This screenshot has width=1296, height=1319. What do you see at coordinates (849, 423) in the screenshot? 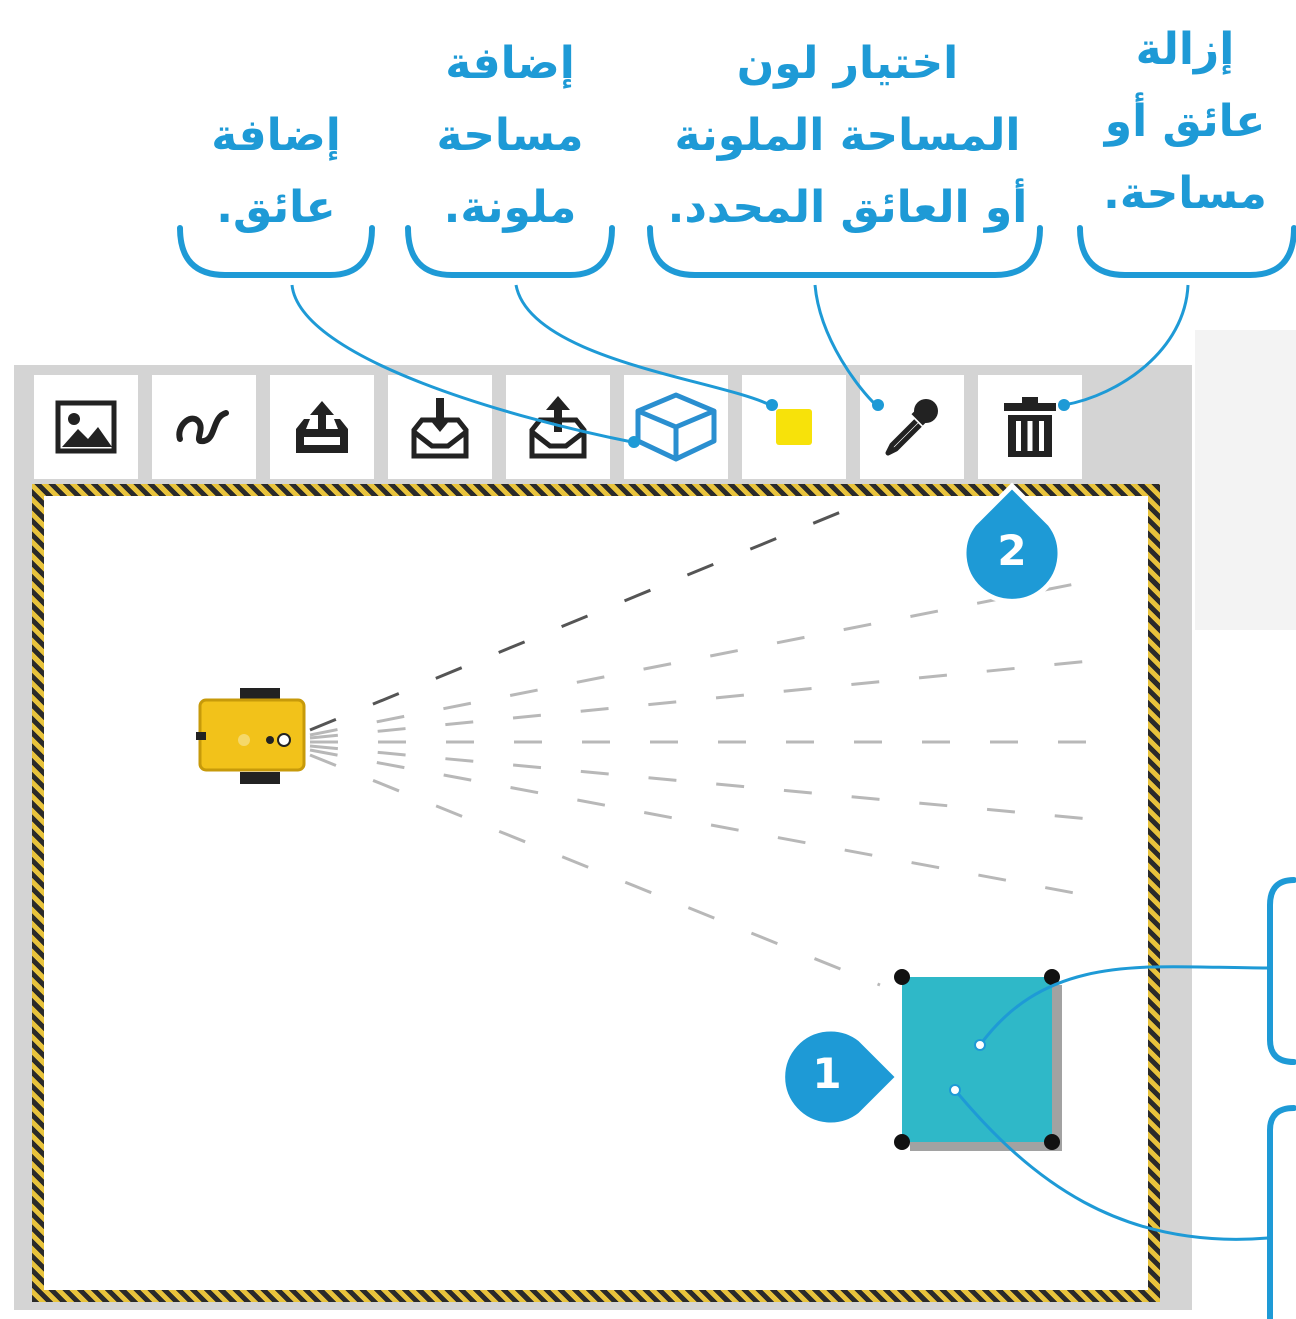
I see `connector-dots` at bounding box center [849, 423].